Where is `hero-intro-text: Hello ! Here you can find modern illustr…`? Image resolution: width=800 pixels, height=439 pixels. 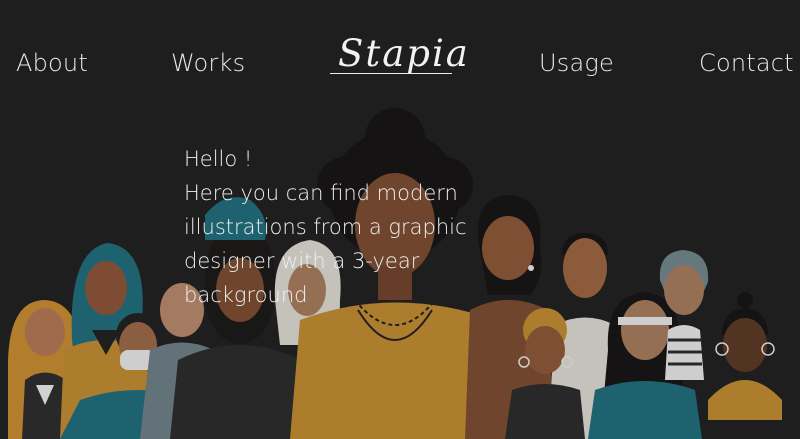 hero-intro-text: Hello ! Here you can find modern illustr… is located at coordinates (334, 227).